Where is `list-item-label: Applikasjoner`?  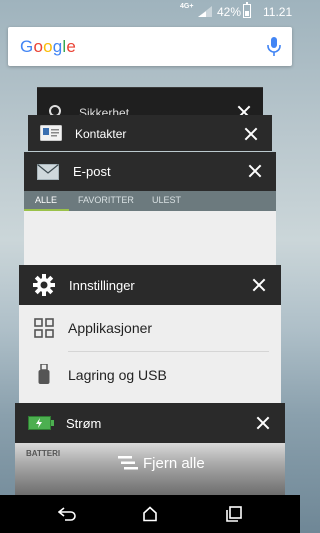 list-item-label: Applikasjoner is located at coordinates (110, 328).